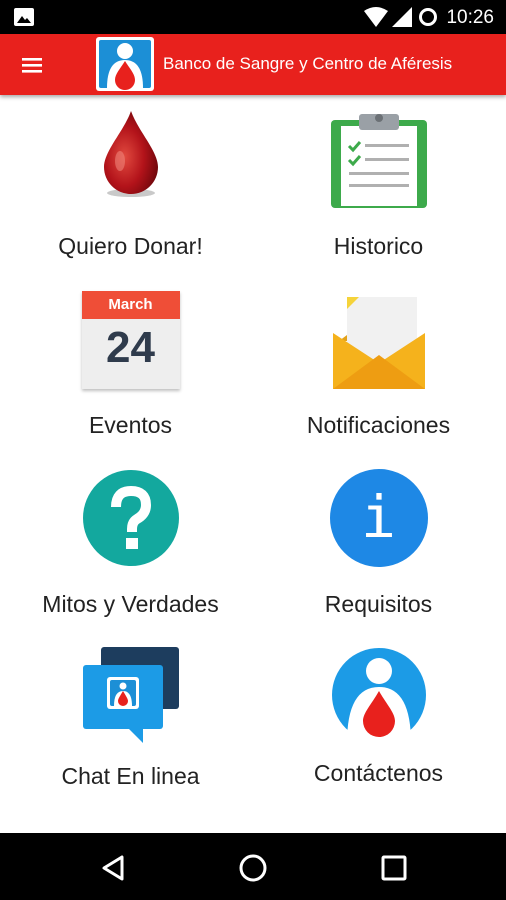  I want to click on menu-item-label: Contáctenos, so click(378, 773).